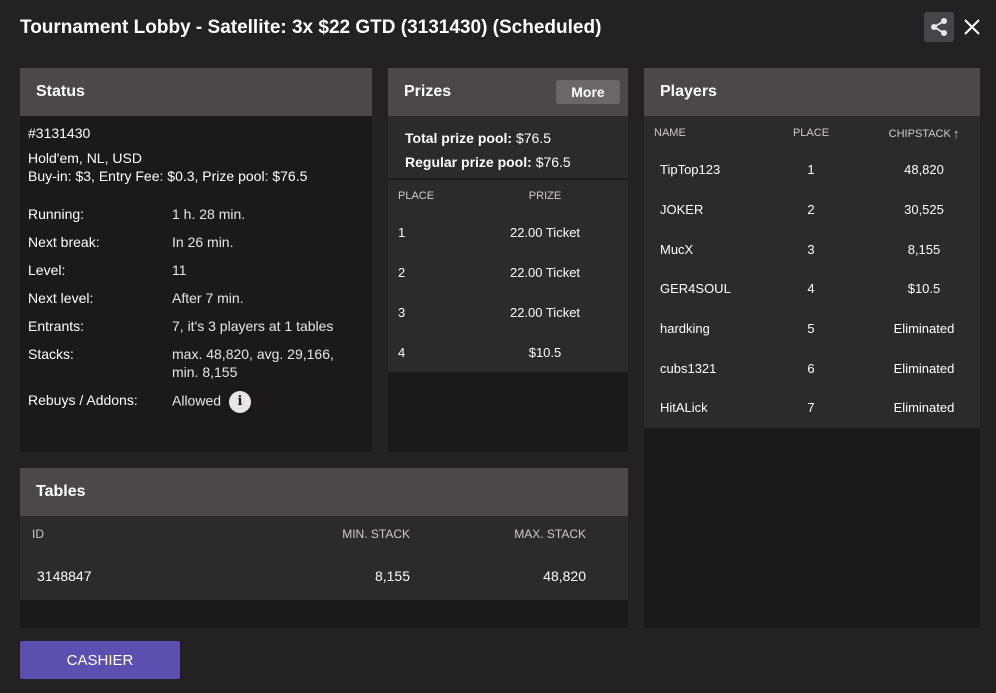 This screenshot has height=693, width=996. I want to click on player-chipstack: 30,525, so click(924, 210).